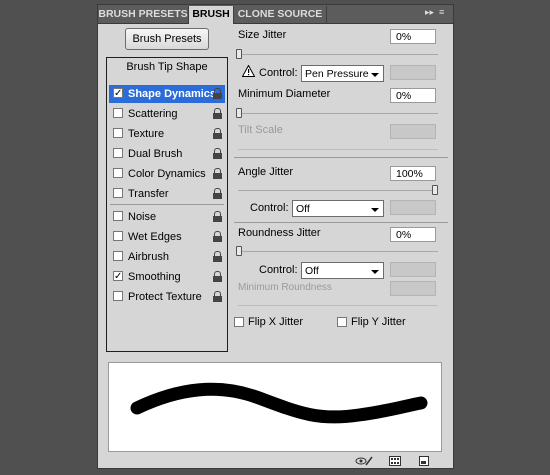 The width and height of the screenshot is (550, 475). Describe the element at coordinates (118, 216) in the screenshot. I see `noise-checkbox` at that location.